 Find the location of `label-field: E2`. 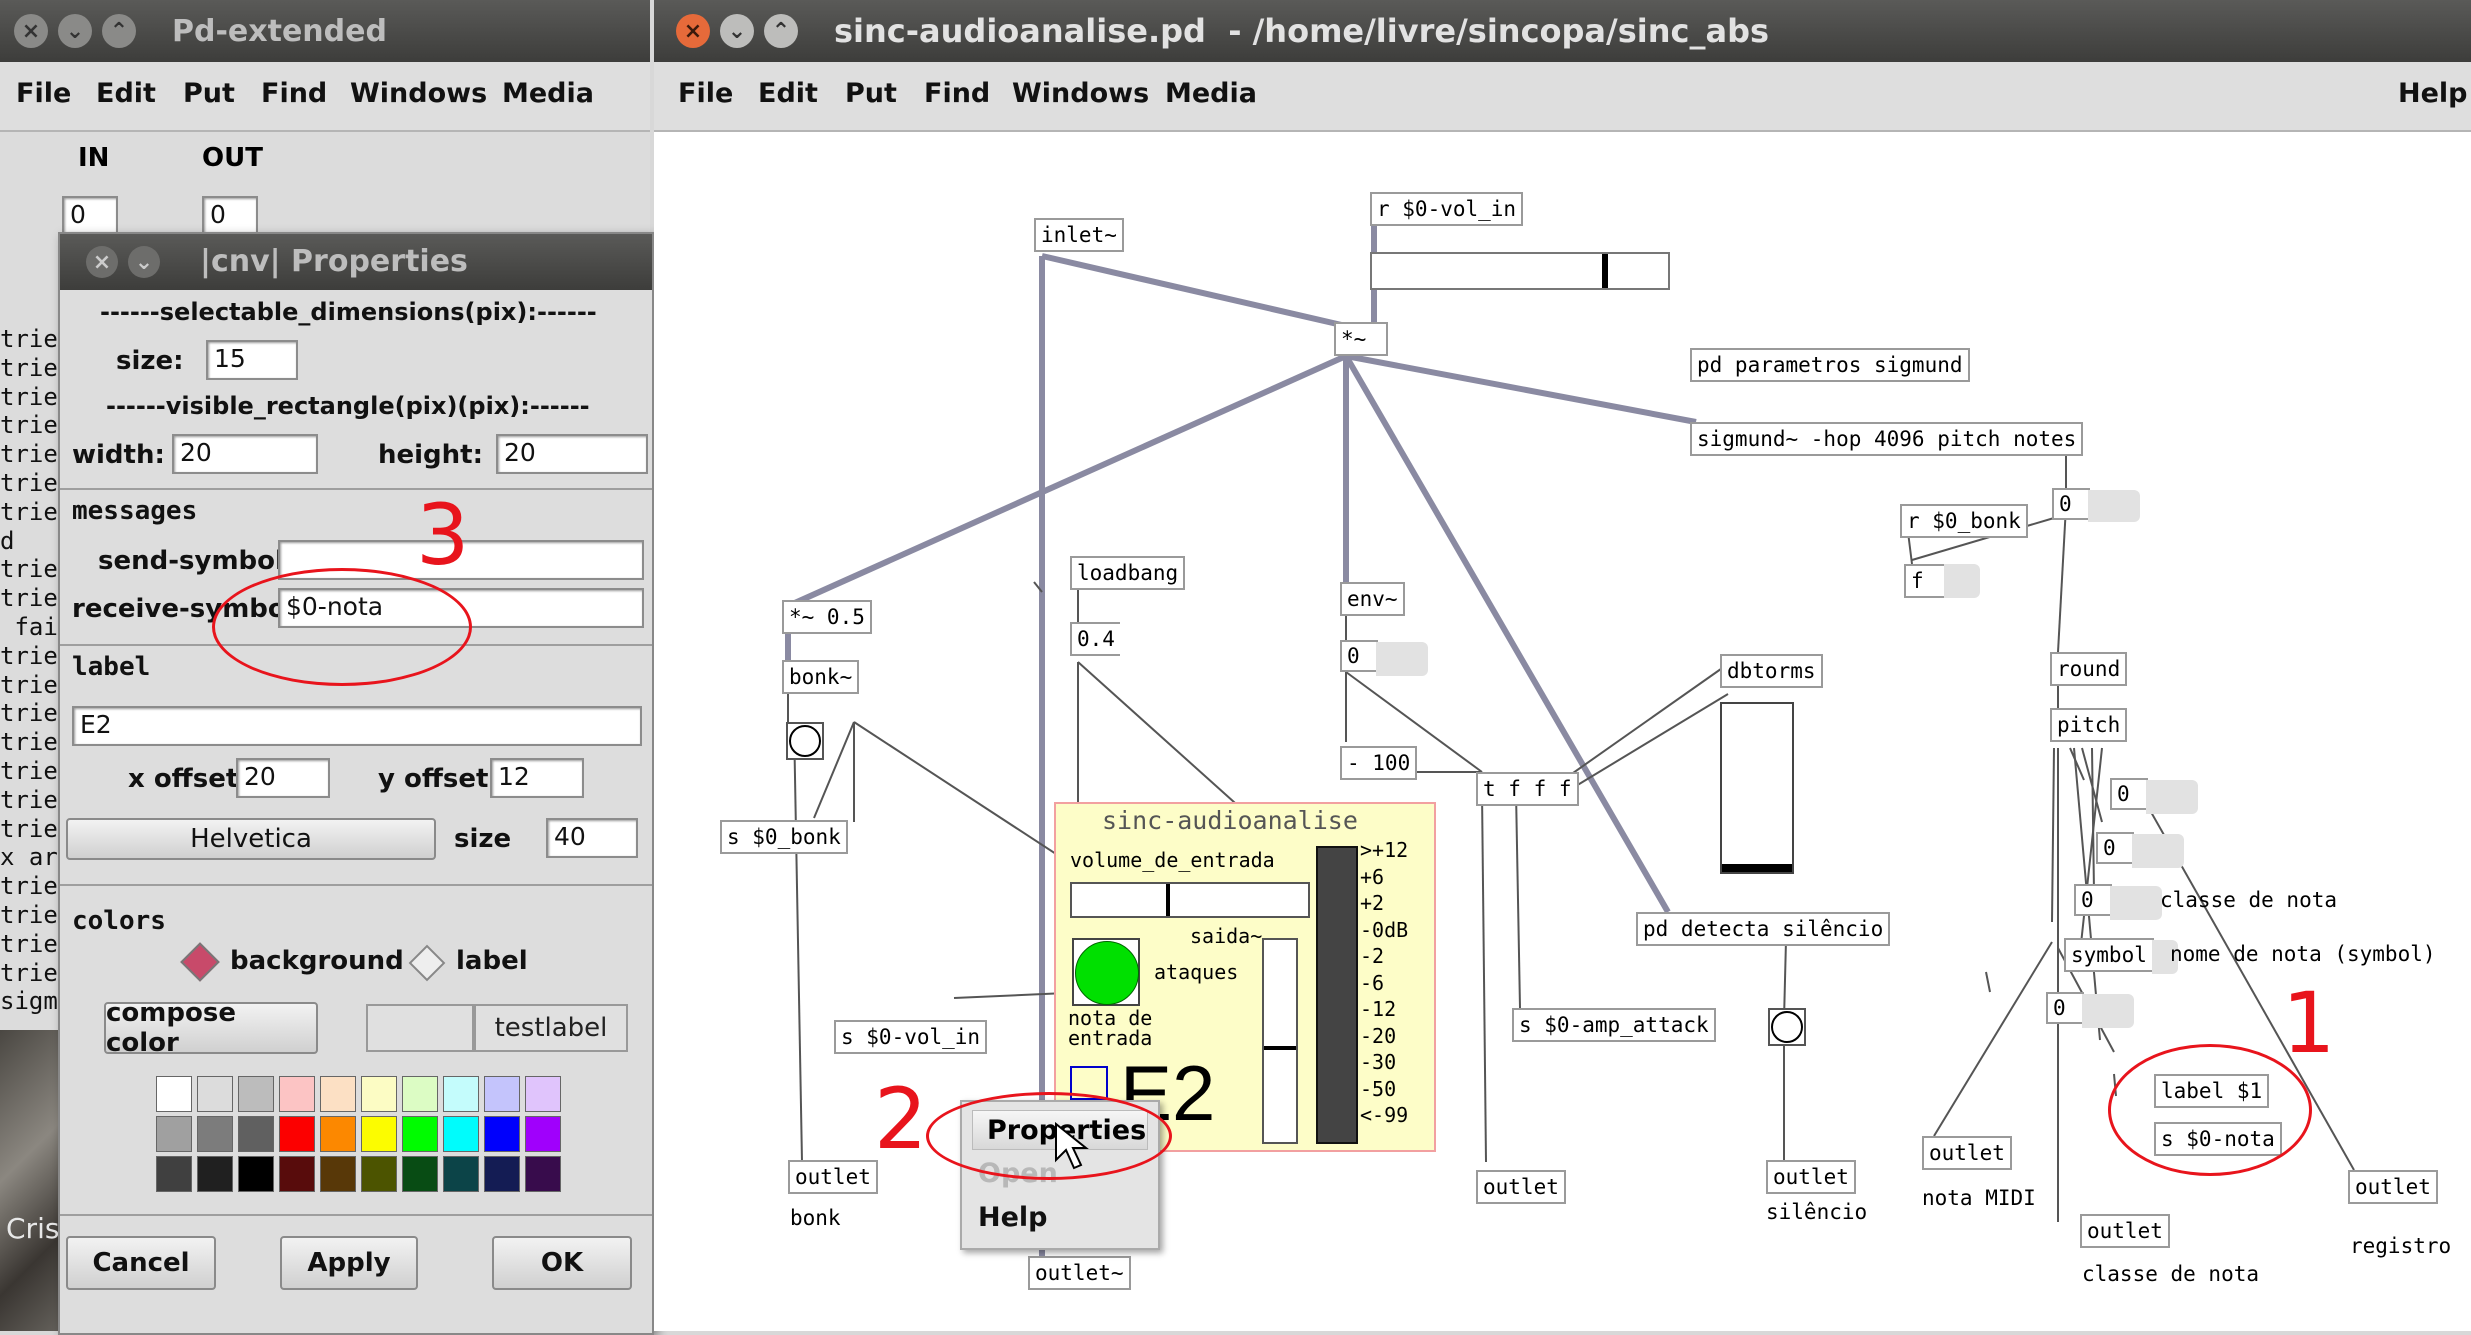

label-field: E2 is located at coordinates (357, 726).